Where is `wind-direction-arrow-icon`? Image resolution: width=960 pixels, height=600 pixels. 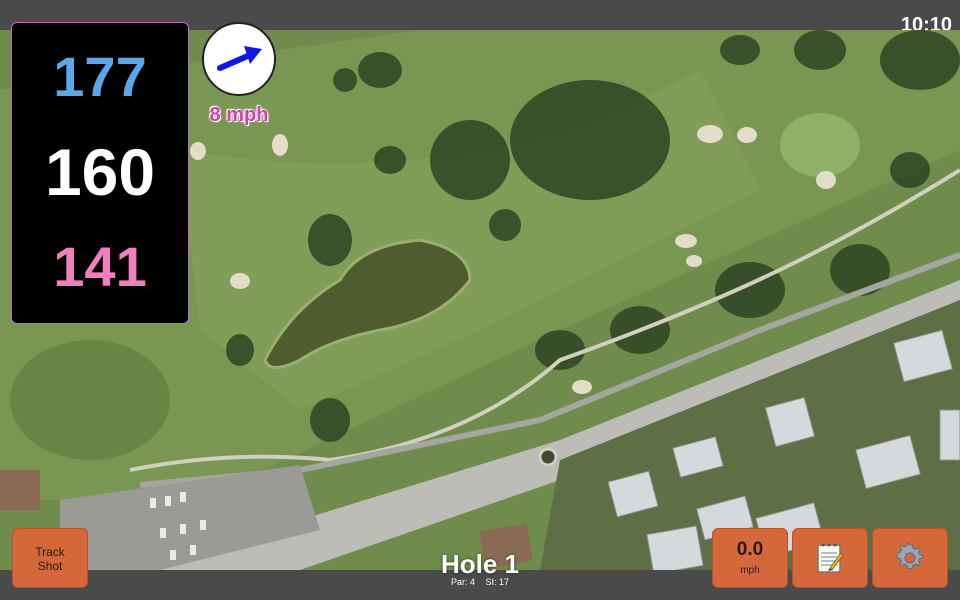
wind-direction-arrow-icon is located at coordinates (239, 58).